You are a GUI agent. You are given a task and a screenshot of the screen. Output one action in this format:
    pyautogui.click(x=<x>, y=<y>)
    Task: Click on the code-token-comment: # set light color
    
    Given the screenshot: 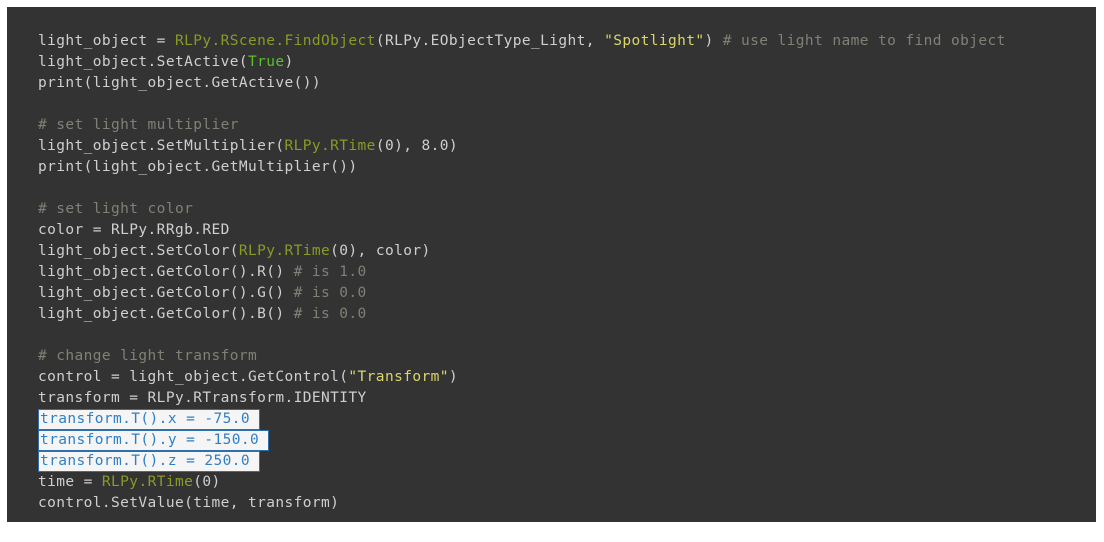 What is the action you would take?
    pyautogui.click(x=116, y=209)
    